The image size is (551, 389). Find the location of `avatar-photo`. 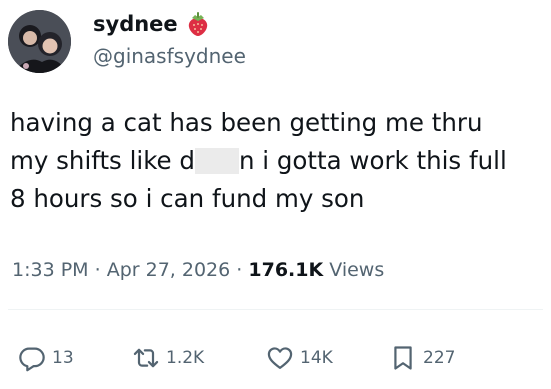

avatar-photo is located at coordinates (39, 41).